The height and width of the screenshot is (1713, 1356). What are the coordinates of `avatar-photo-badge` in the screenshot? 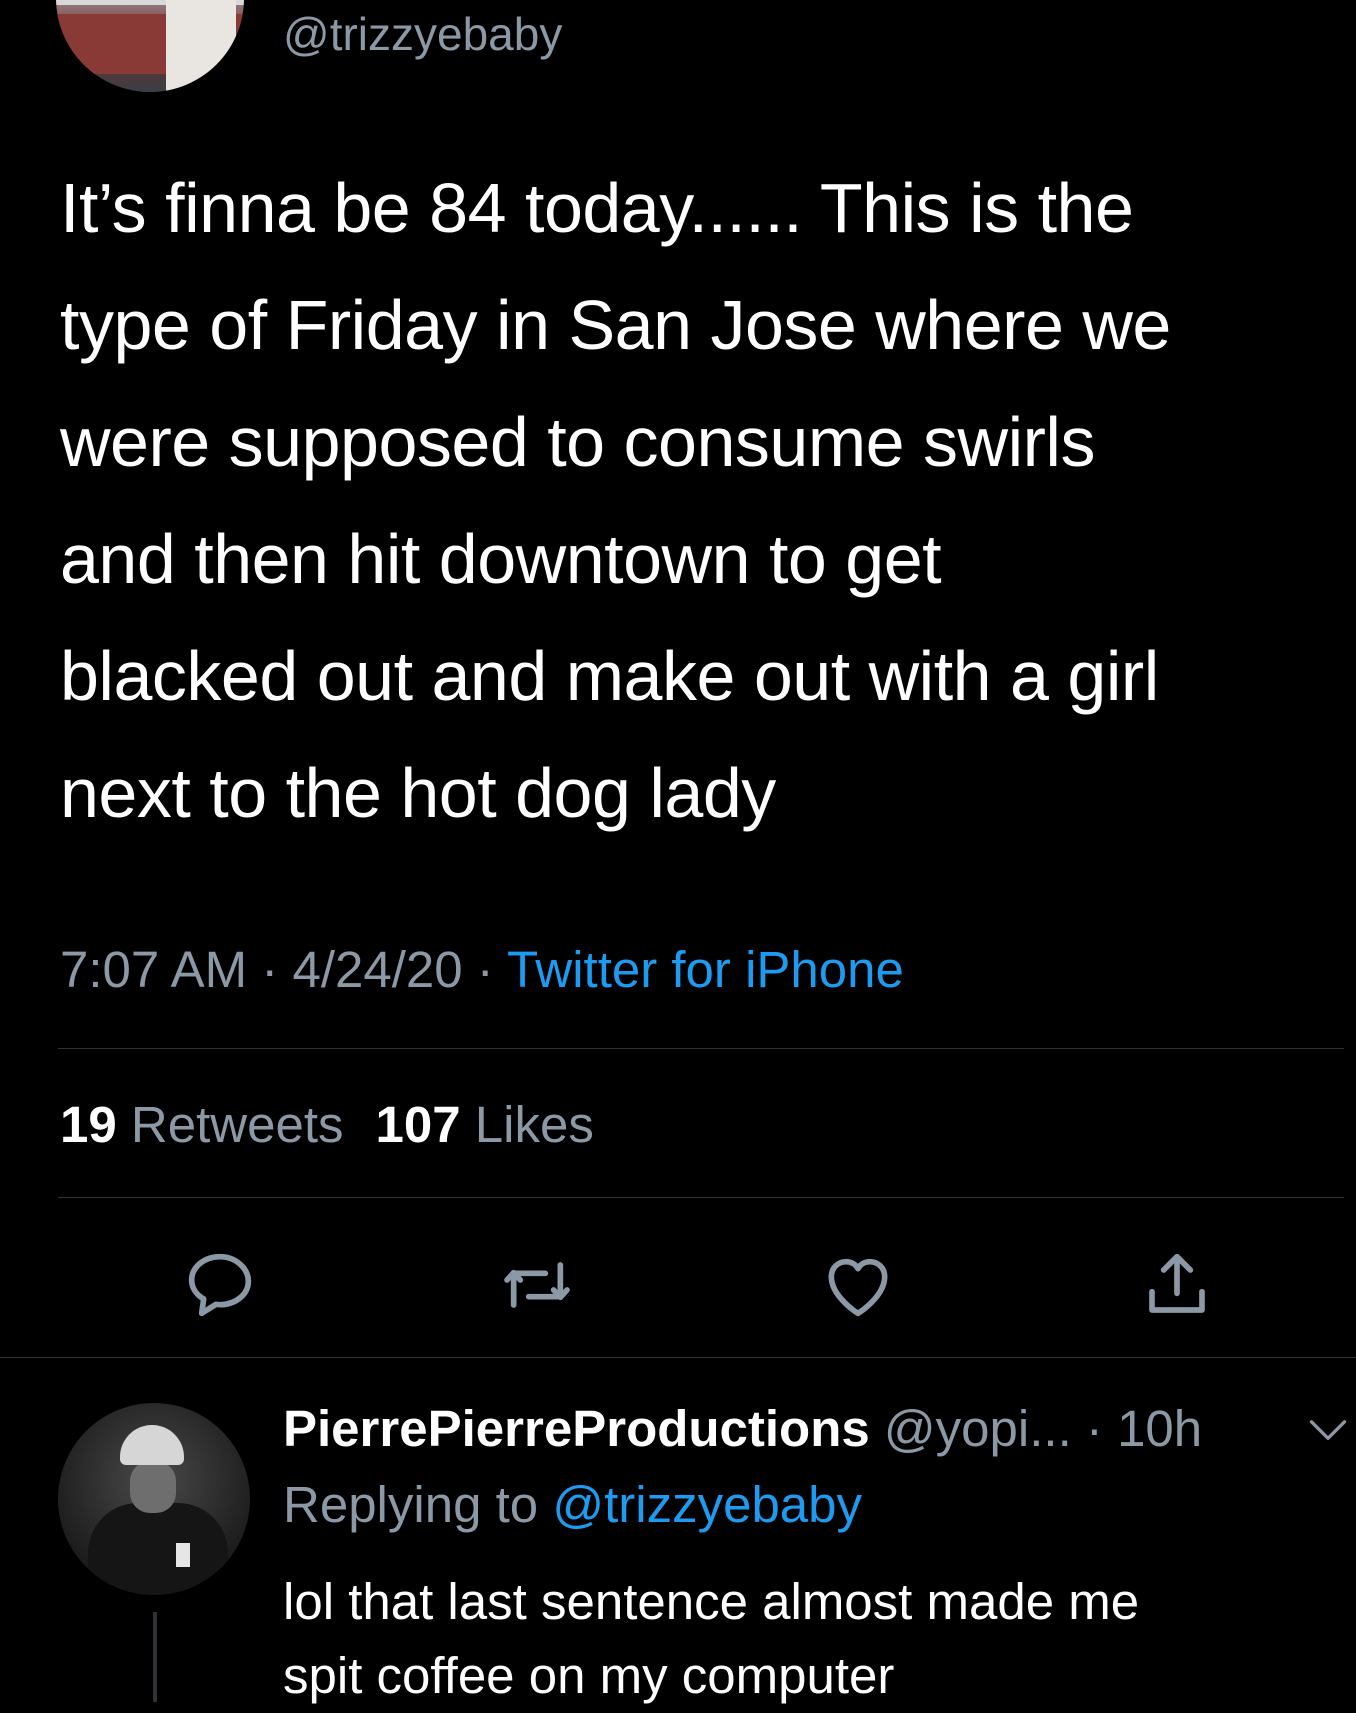 It's located at (183, 1555).